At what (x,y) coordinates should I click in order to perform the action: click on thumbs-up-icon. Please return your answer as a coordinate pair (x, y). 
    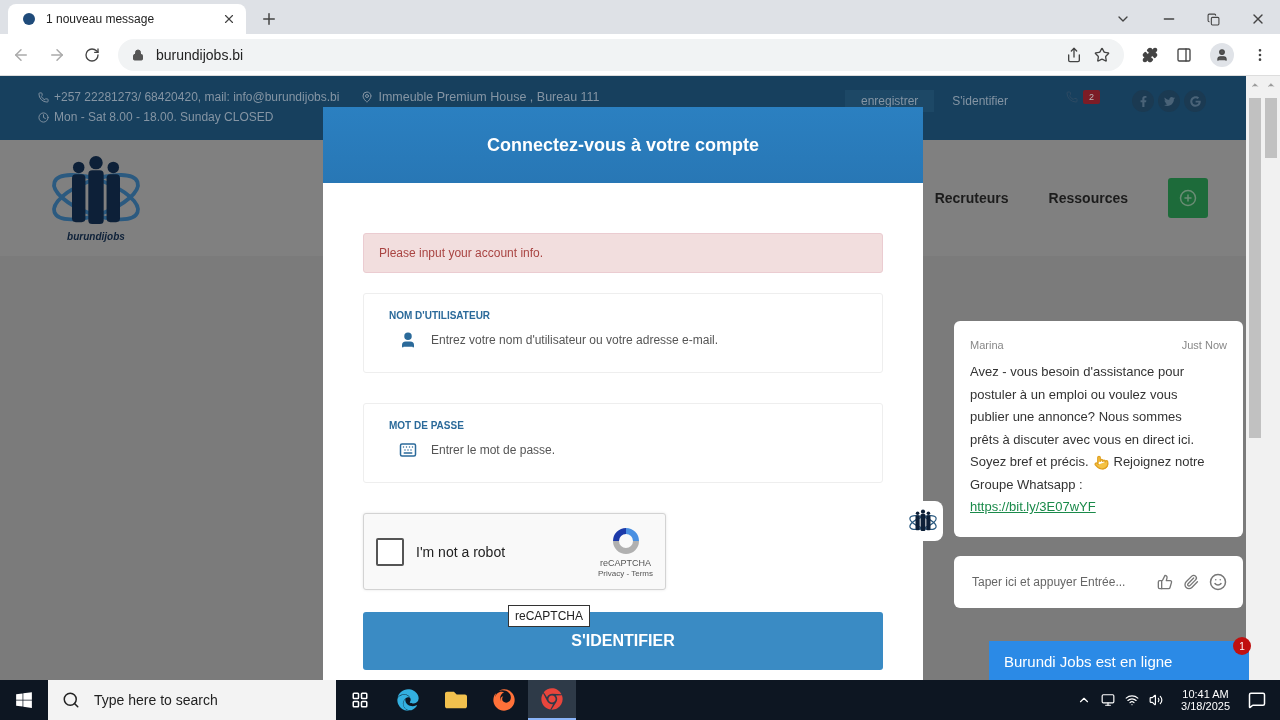
    Looking at the image, I should click on (1165, 582).